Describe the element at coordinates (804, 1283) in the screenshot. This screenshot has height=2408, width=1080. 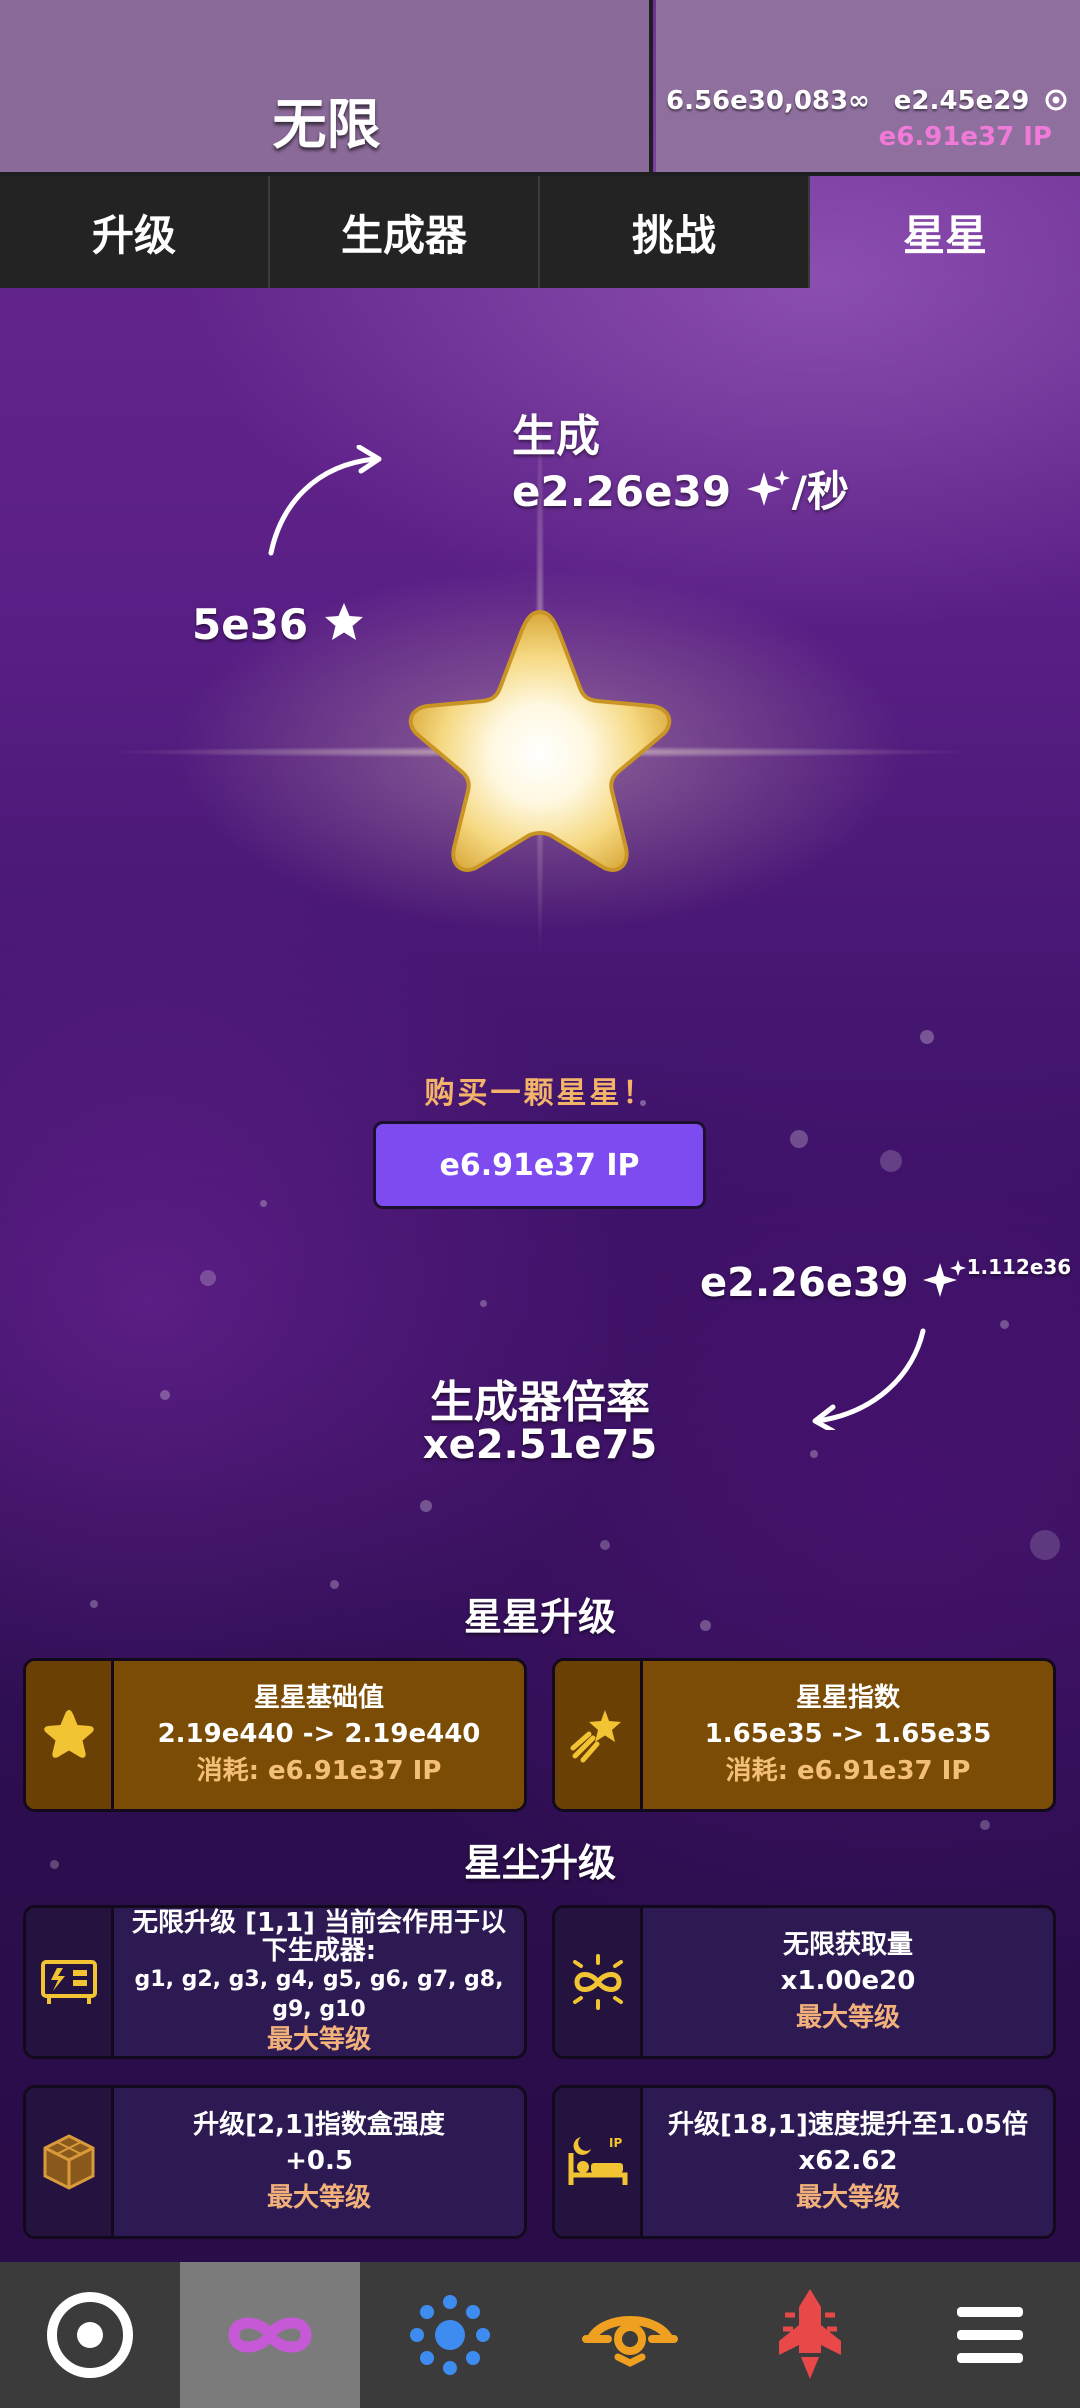
I see `stardust-value: e2.26e39` at that location.